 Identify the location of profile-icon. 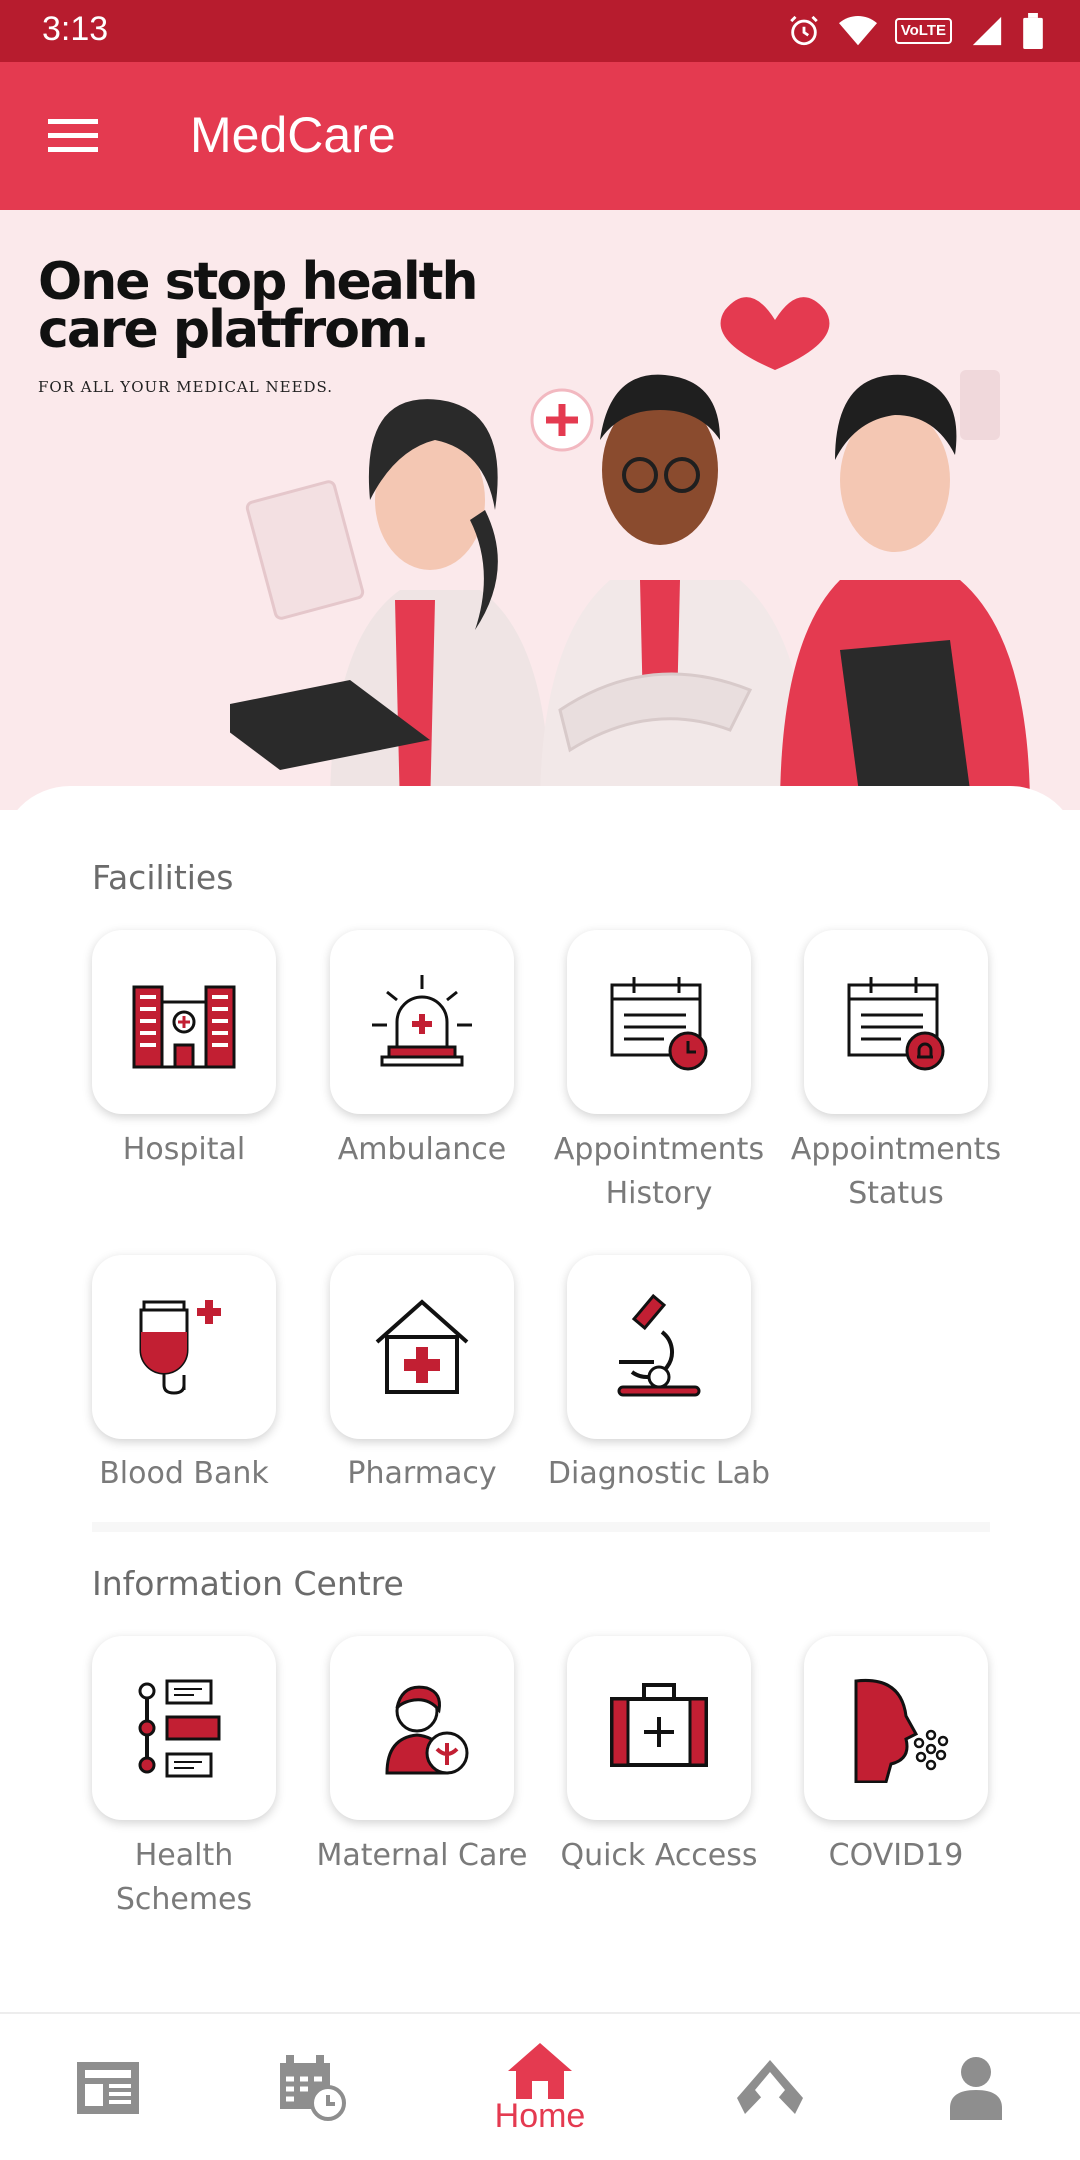
(976, 2088).